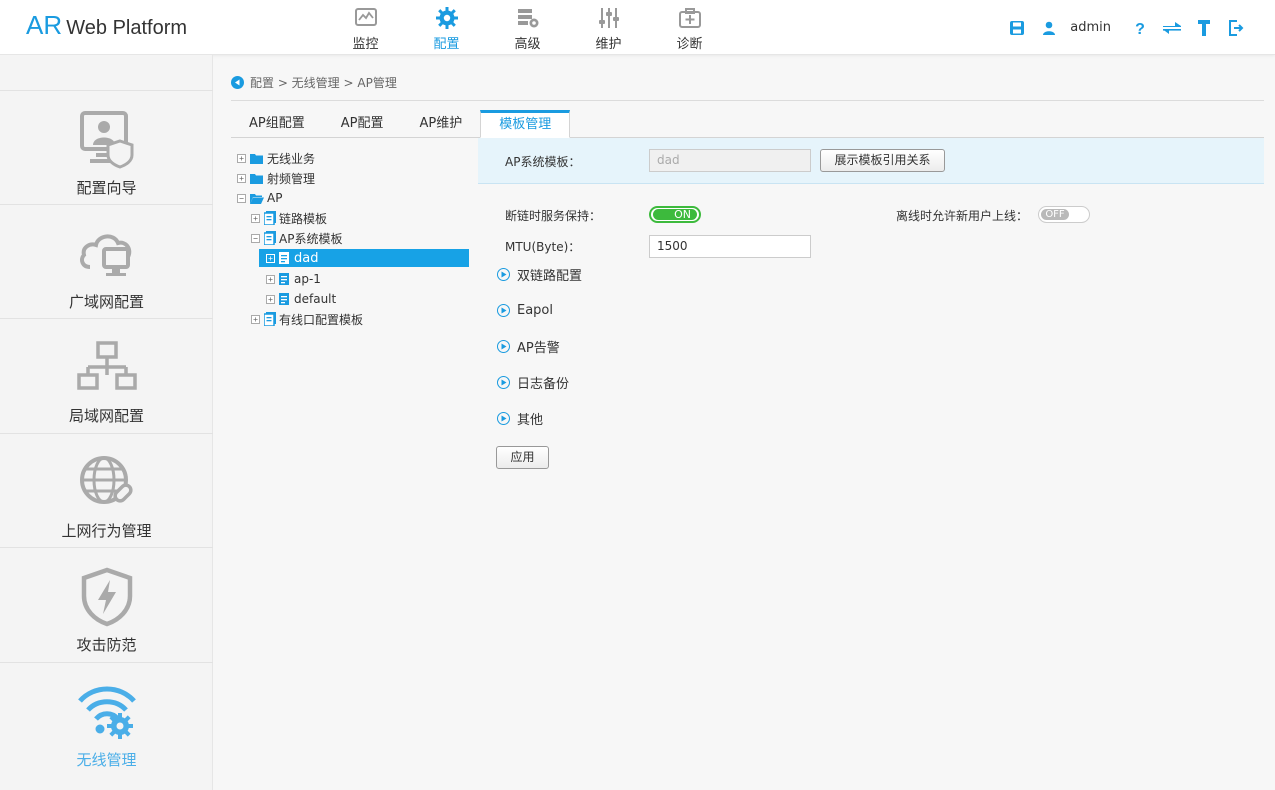 This screenshot has width=1275, height=790. I want to click on tree-node-label: default, so click(315, 299).